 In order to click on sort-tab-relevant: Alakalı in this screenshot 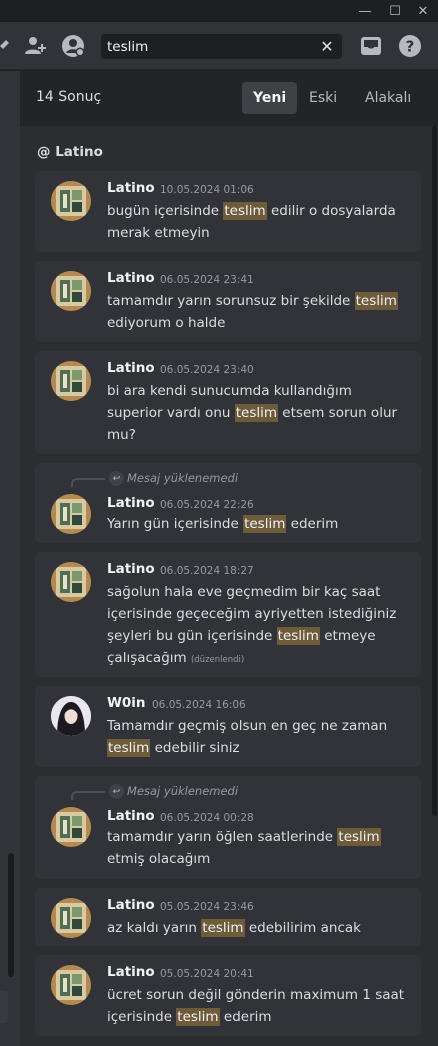, I will do `click(388, 98)`.